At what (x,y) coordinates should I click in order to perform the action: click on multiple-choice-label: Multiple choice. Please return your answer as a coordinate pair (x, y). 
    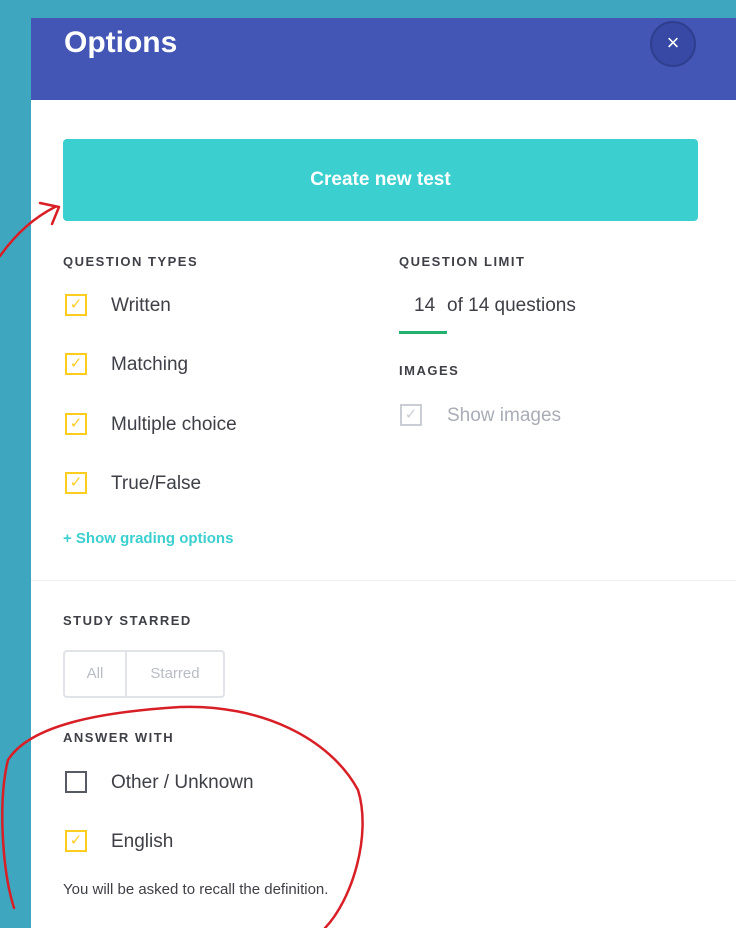
    Looking at the image, I should click on (174, 424).